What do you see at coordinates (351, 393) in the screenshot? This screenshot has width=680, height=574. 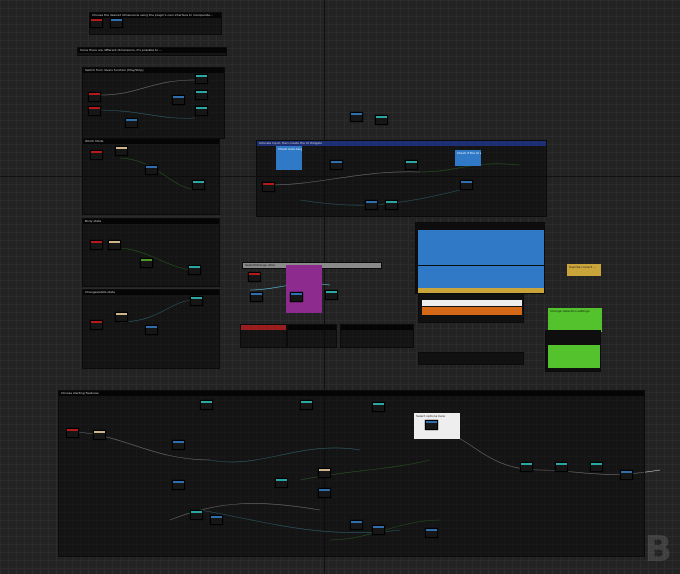 I see `comment-header: Choose starting Features` at bounding box center [351, 393].